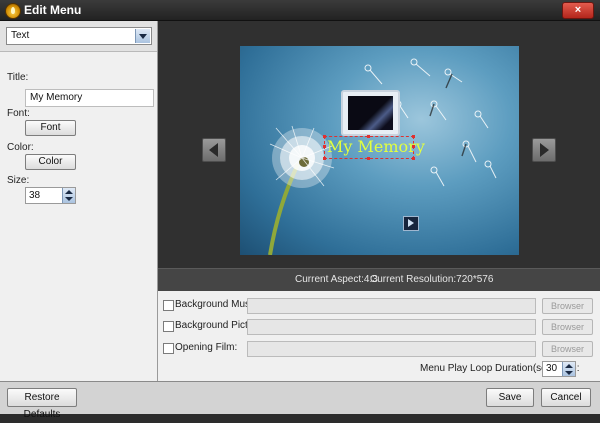 This screenshot has width=600, height=423. I want to click on title-bar: Edit Menu ×, so click(300, 10).